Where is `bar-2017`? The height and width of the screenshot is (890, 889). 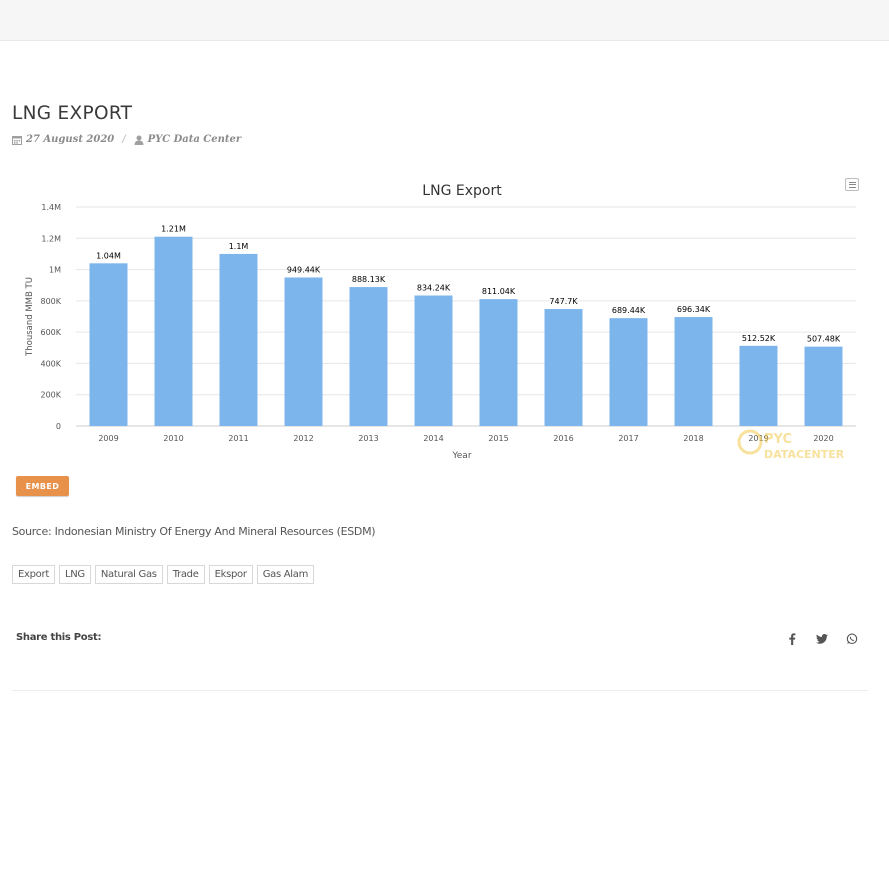
bar-2017 is located at coordinates (628, 372).